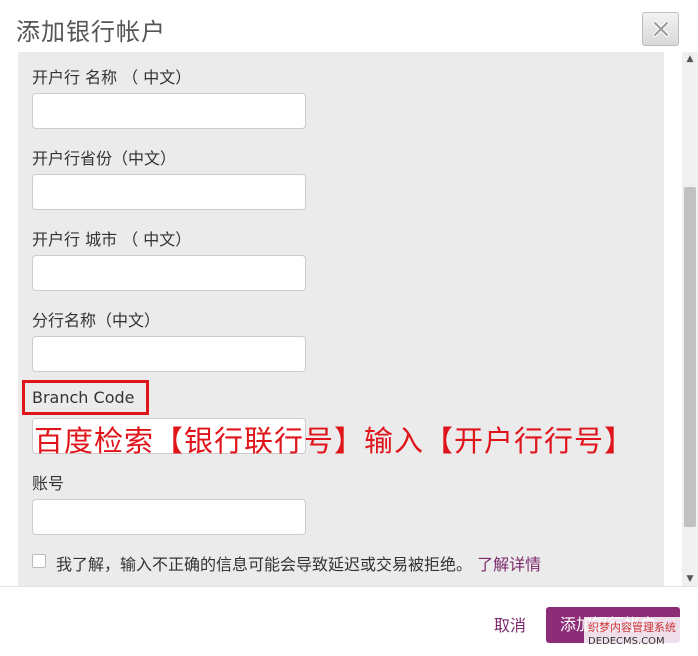 The image size is (698, 656). Describe the element at coordinates (104, 158) in the screenshot. I see `bank-province-label: 开户行省份（中文）` at that location.